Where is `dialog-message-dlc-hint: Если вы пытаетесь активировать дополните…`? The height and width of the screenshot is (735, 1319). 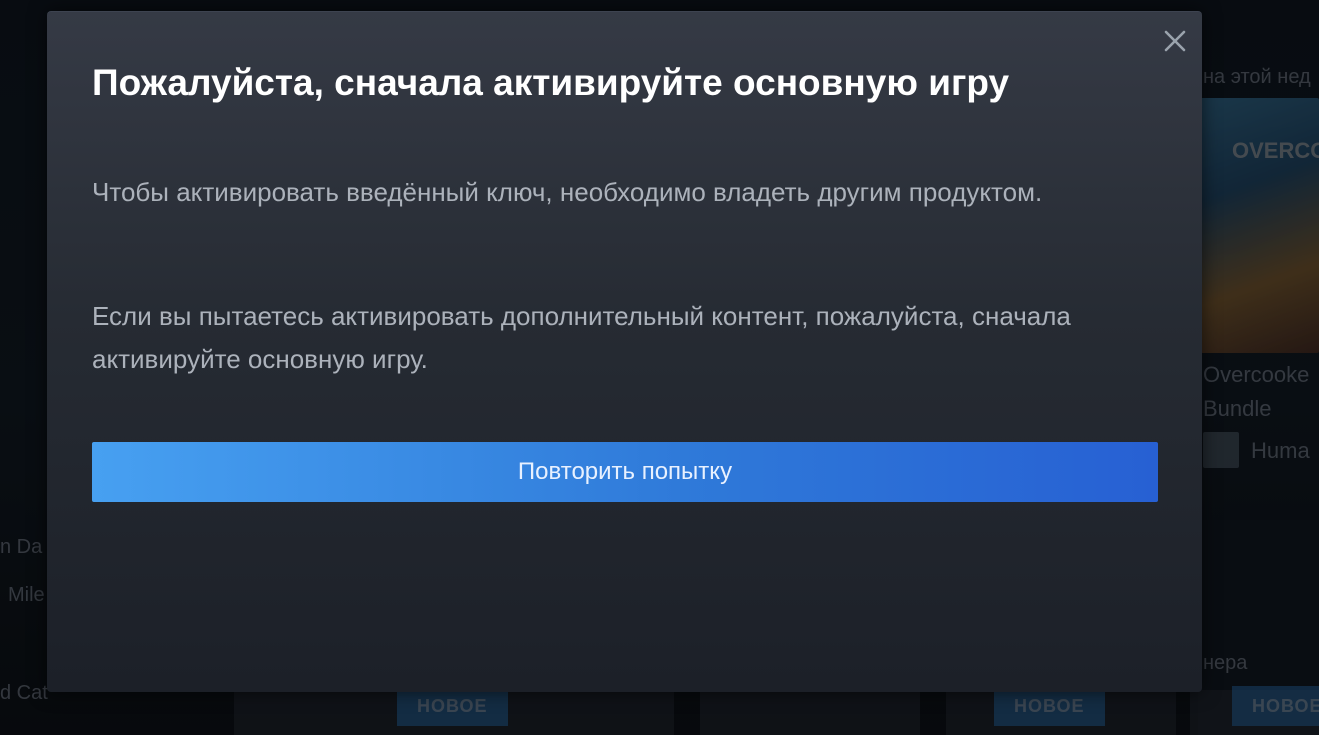 dialog-message-dlc-hint: Если вы пытаетесь активировать дополните… is located at coordinates (581, 337).